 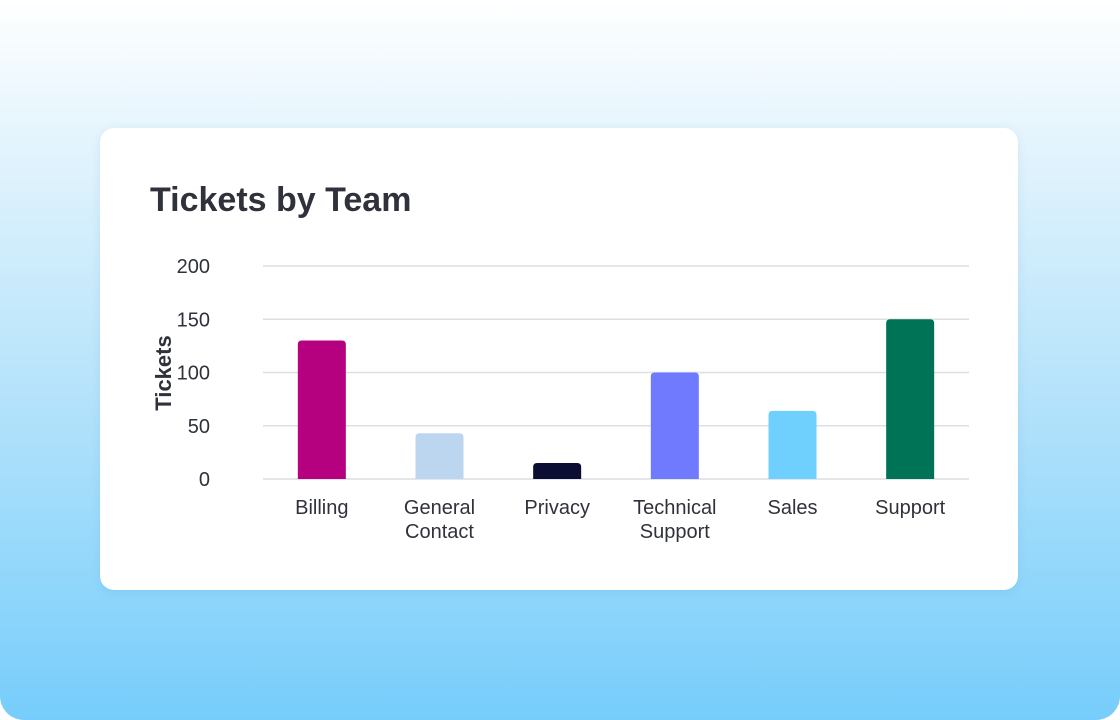 What do you see at coordinates (204, 480) in the screenshot?
I see `y-tick-label: 0` at bounding box center [204, 480].